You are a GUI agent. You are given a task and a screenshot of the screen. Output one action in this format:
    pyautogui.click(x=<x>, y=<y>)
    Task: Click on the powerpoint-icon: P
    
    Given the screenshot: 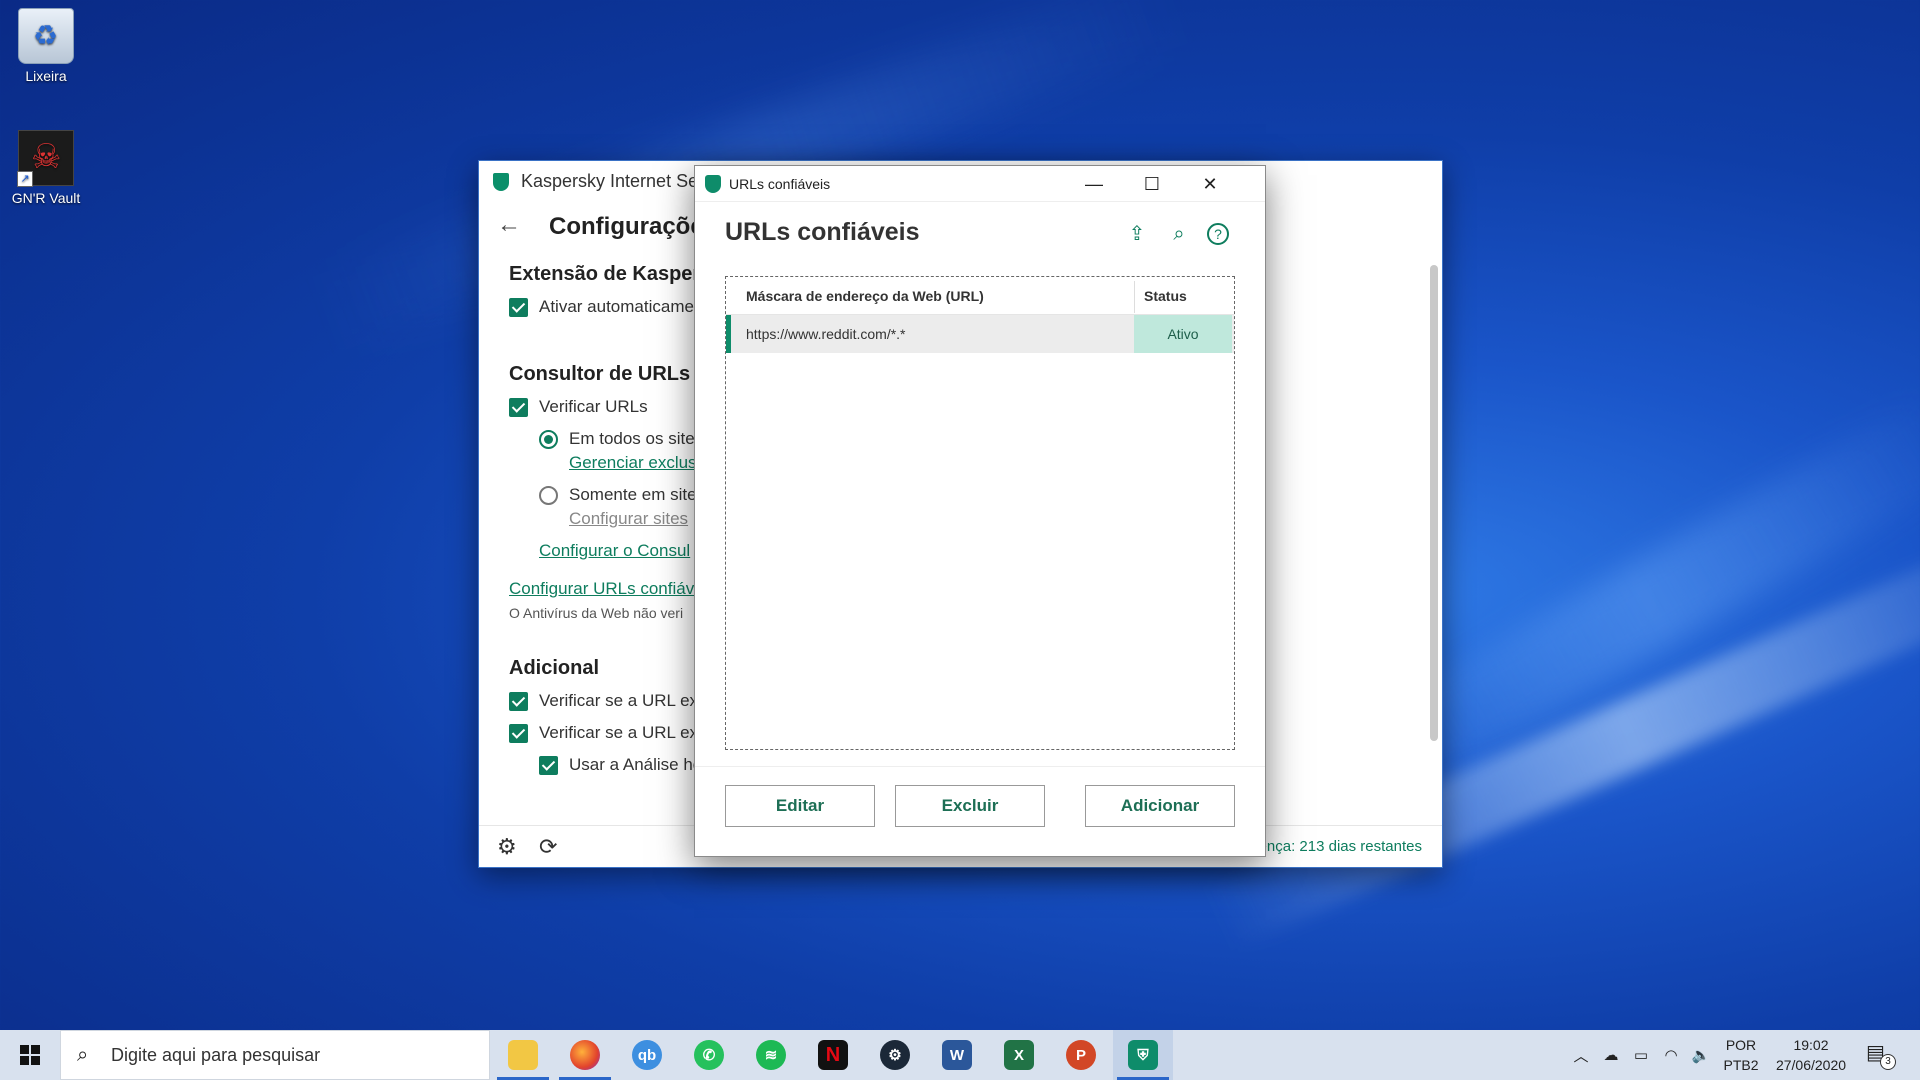 What is the action you would take?
    pyautogui.click(x=1081, y=1055)
    